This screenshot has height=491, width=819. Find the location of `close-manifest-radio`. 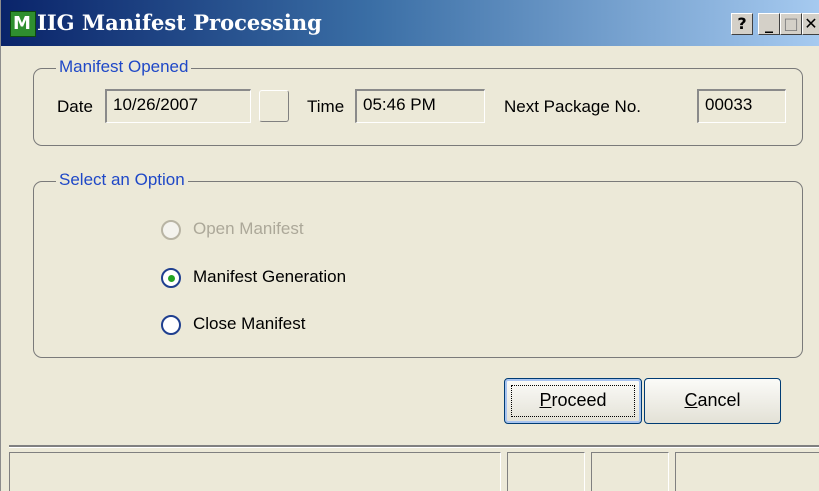

close-manifest-radio is located at coordinates (171, 325).